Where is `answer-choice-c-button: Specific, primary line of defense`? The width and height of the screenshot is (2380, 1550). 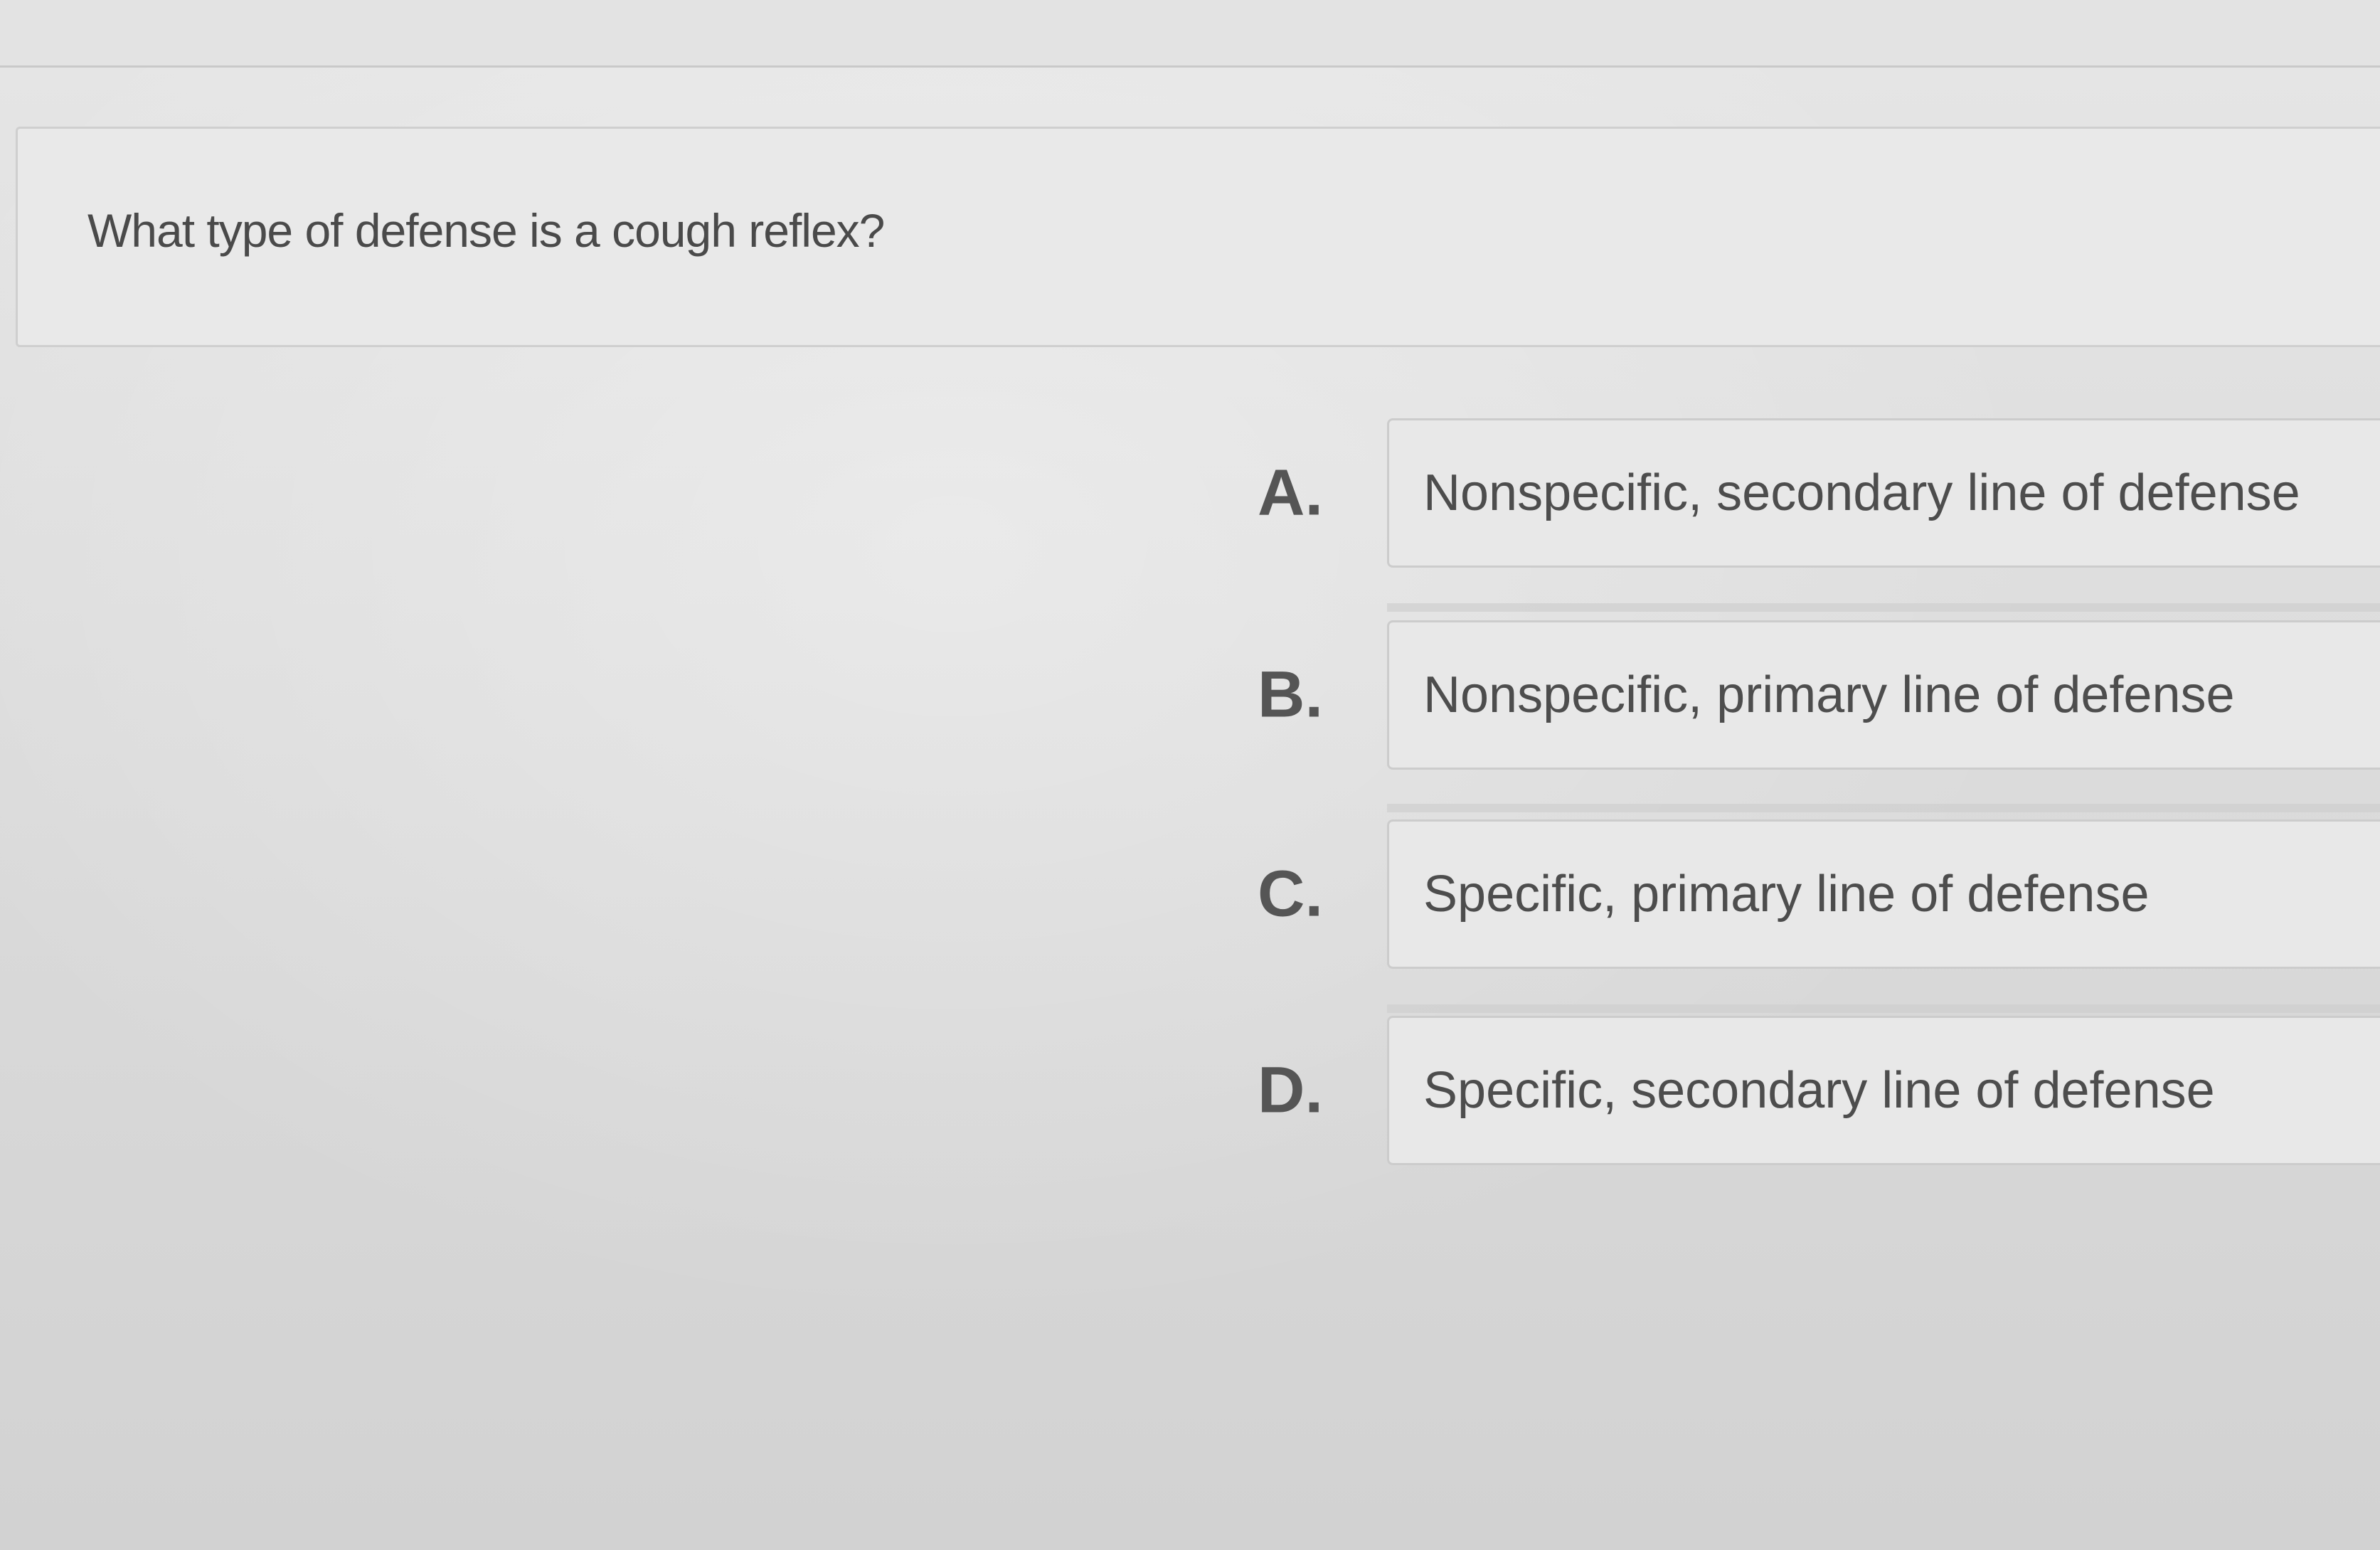 answer-choice-c-button: Specific, primary line of defense is located at coordinates (1883, 894).